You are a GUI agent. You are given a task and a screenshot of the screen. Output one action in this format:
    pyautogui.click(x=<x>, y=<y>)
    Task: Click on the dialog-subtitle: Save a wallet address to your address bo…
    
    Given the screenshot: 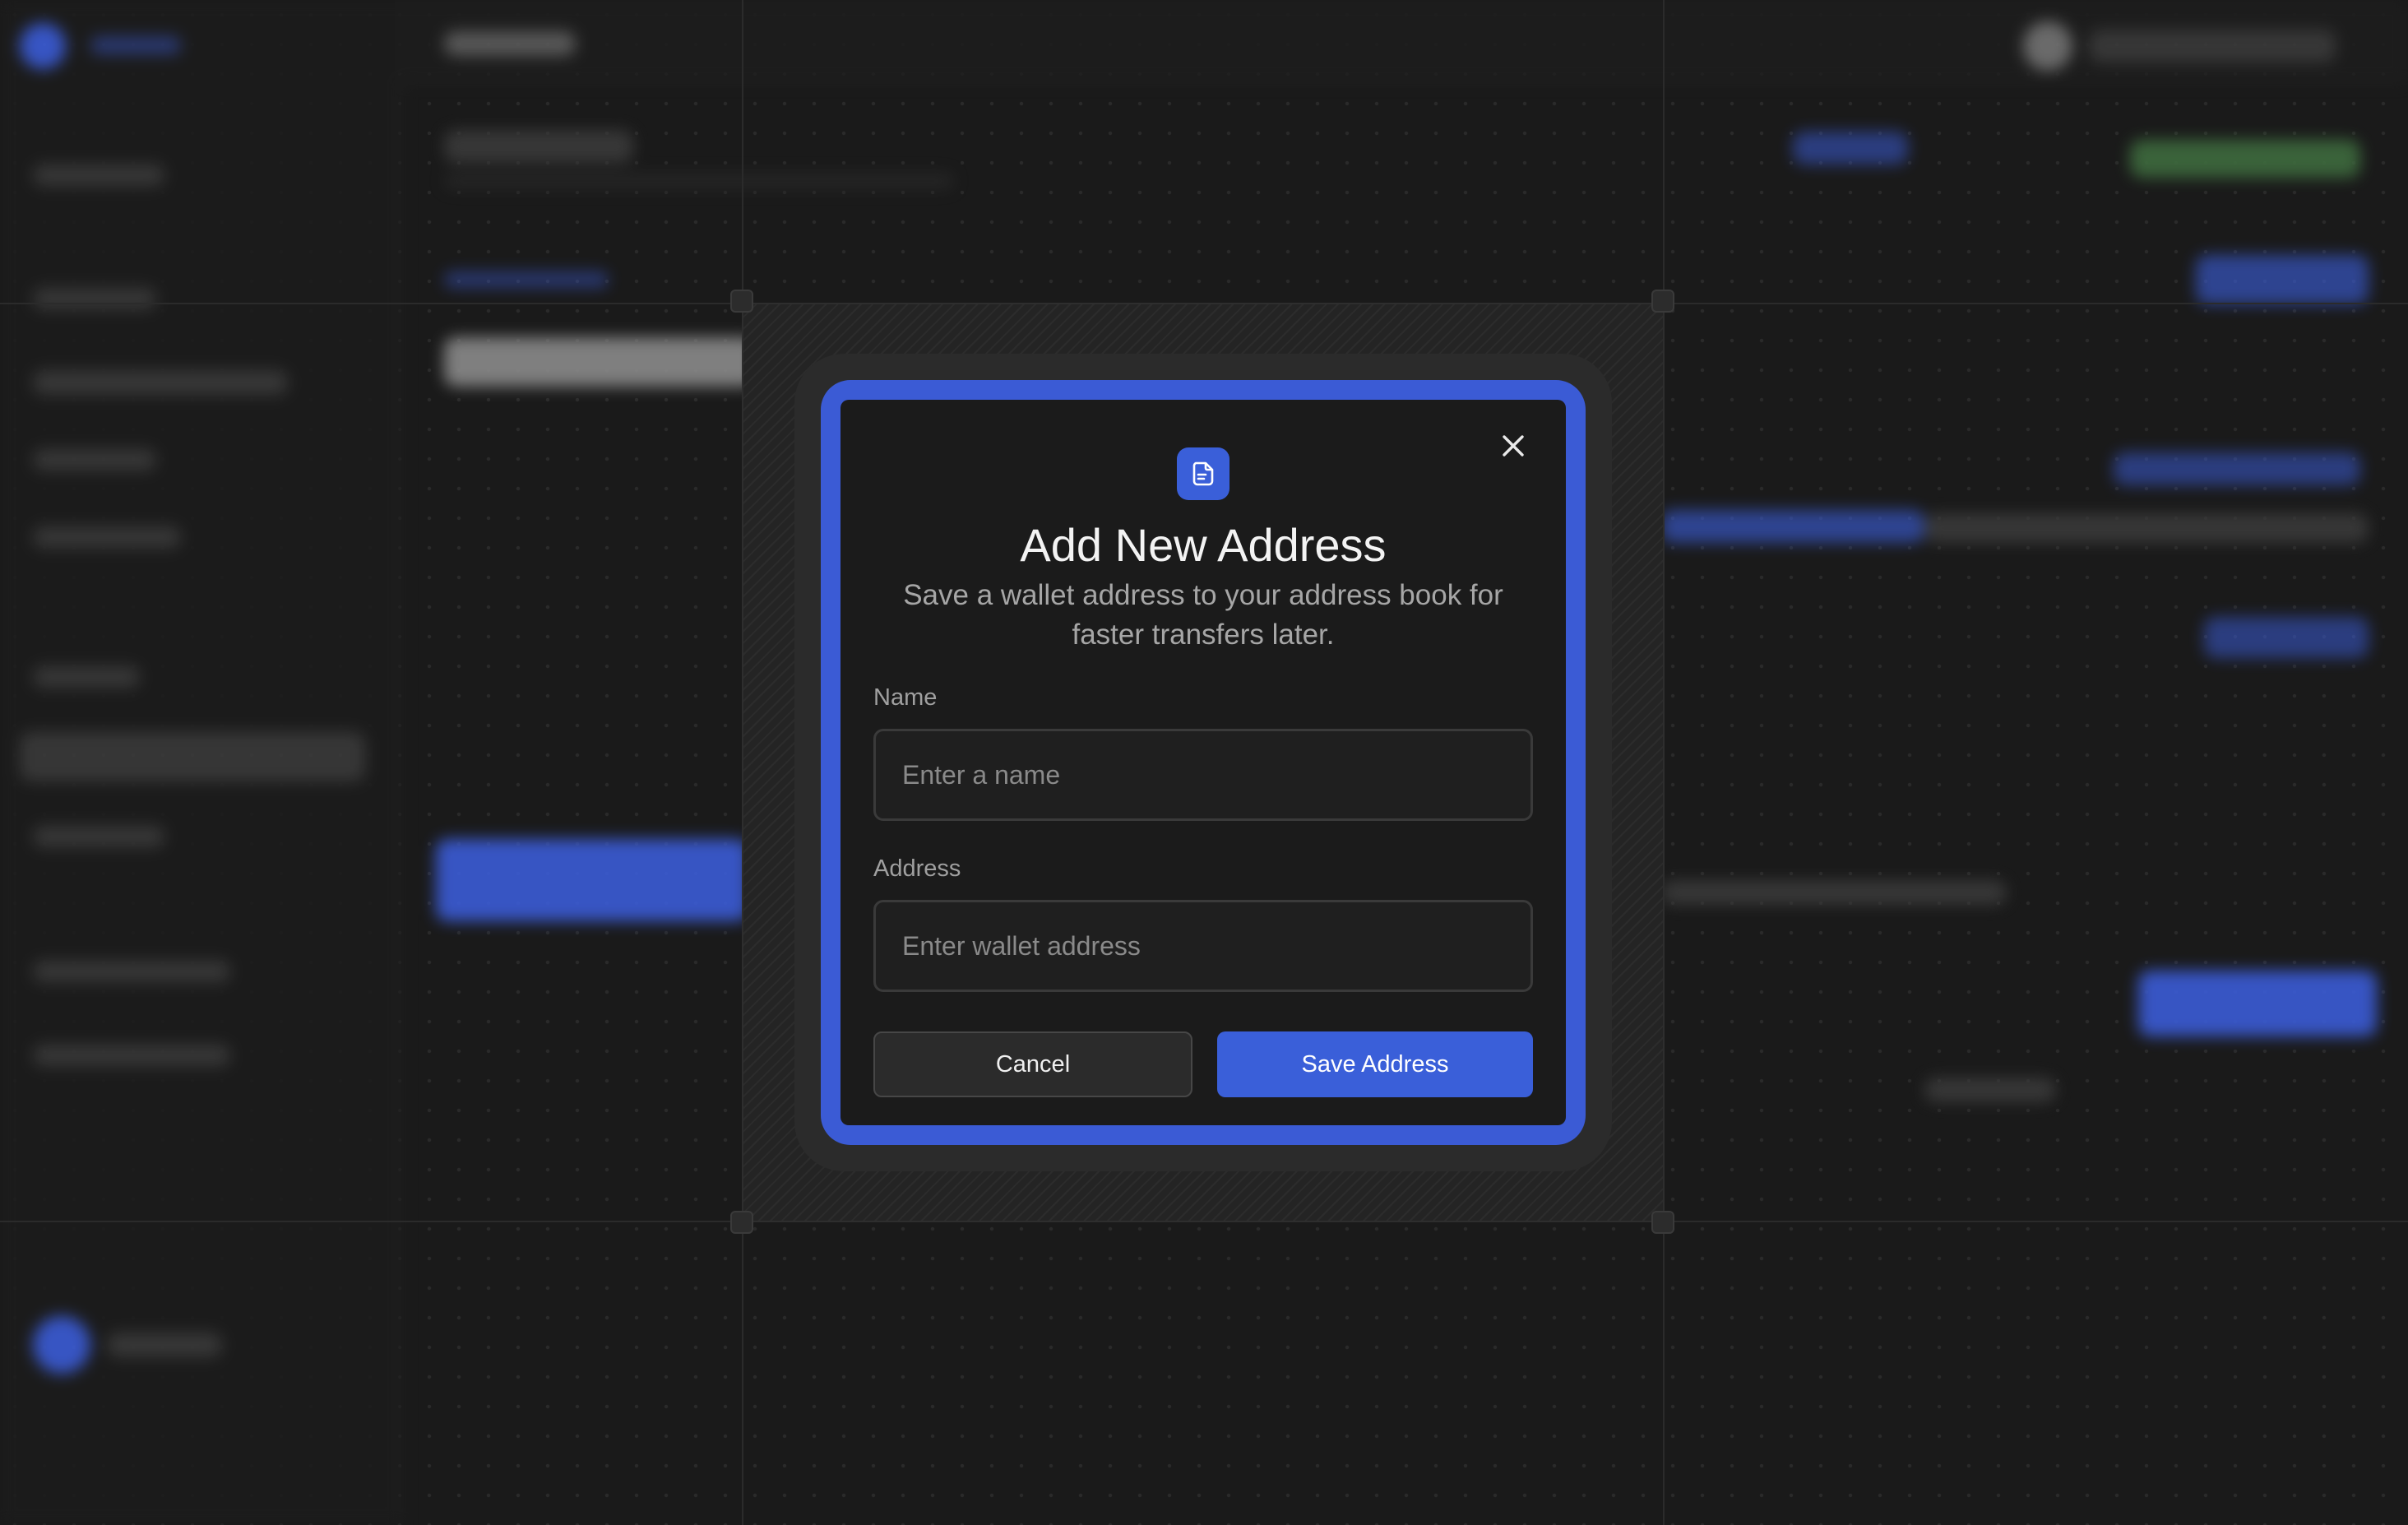 What is the action you would take?
    pyautogui.click(x=1203, y=615)
    